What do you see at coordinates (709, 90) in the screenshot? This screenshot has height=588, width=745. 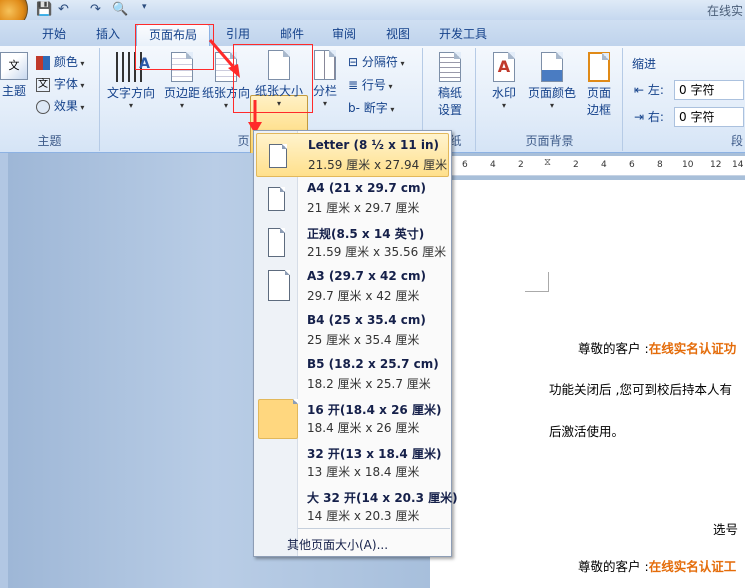 I see `indent-left-input: 0 字符` at bounding box center [709, 90].